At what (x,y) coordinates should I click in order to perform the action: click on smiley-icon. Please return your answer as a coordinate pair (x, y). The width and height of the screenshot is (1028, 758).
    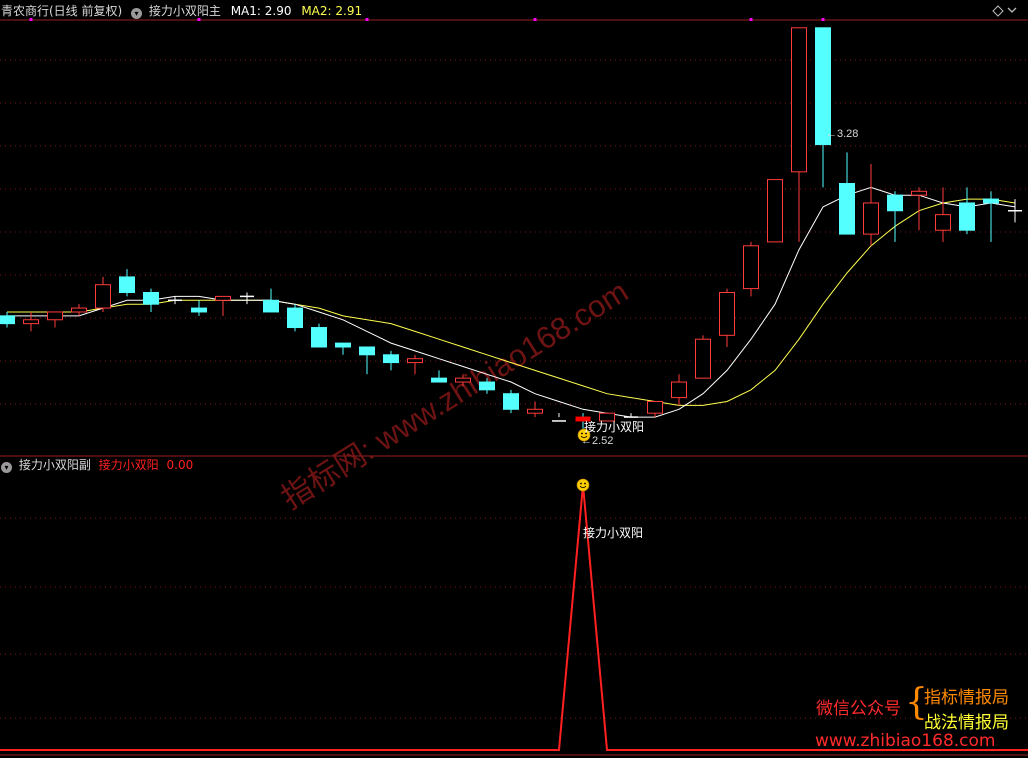
    Looking at the image, I should click on (583, 485).